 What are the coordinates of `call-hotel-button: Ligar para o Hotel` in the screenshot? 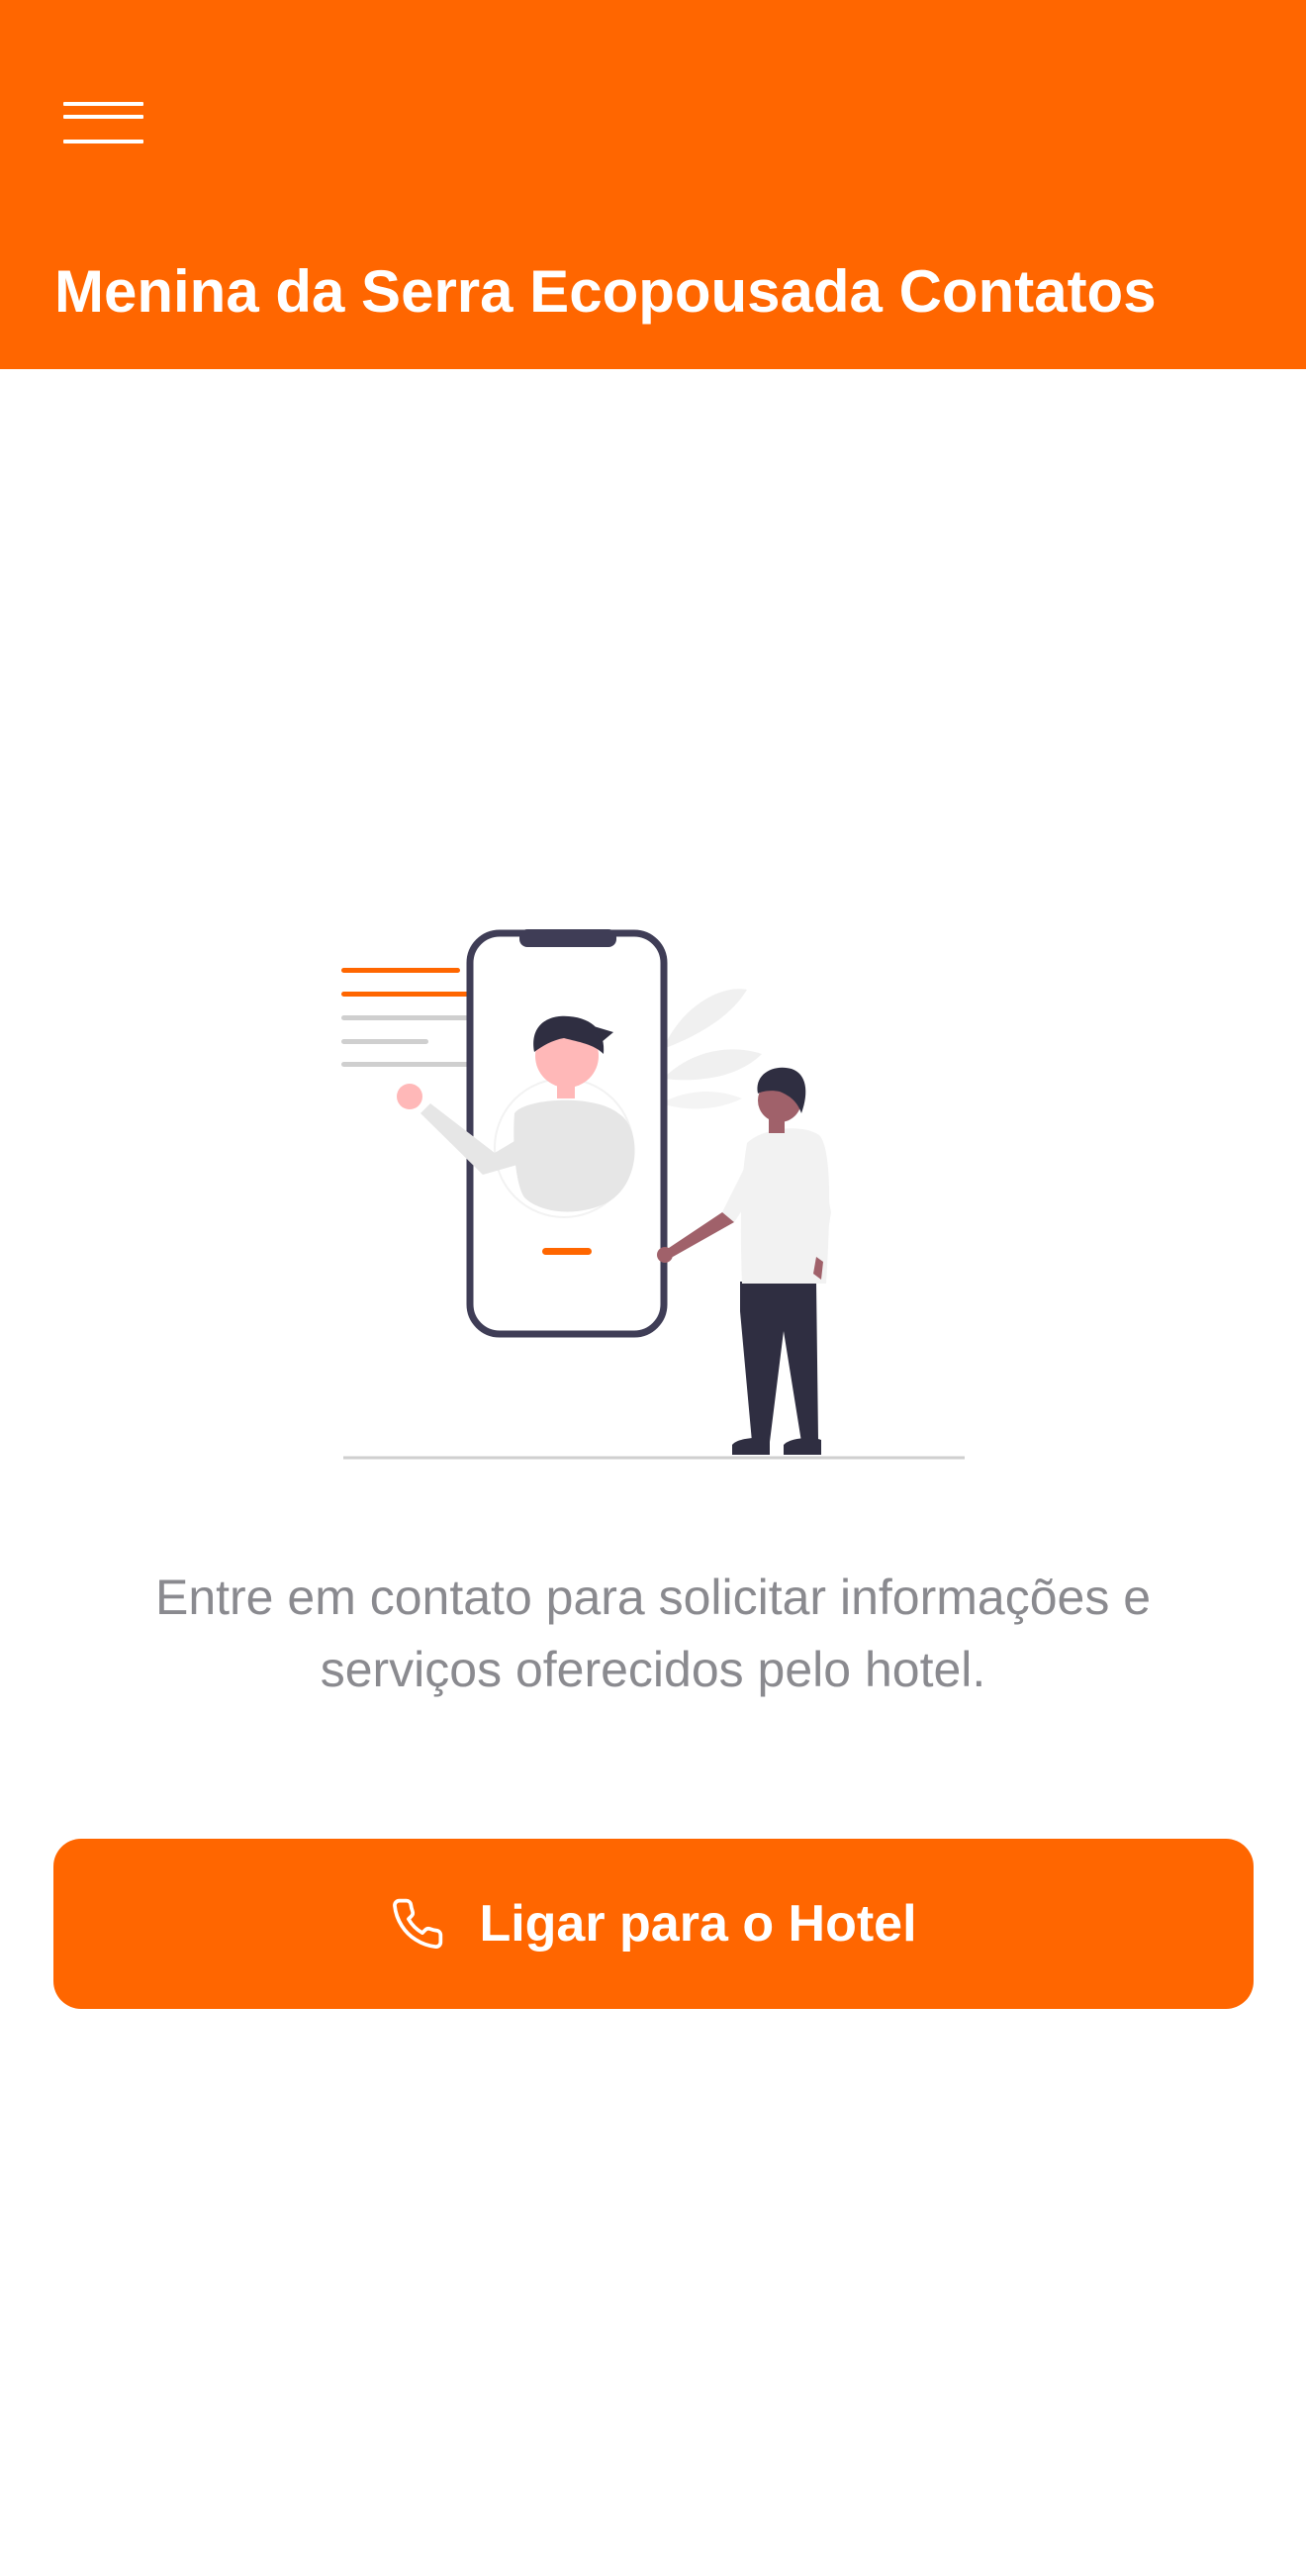 It's located at (653, 1924).